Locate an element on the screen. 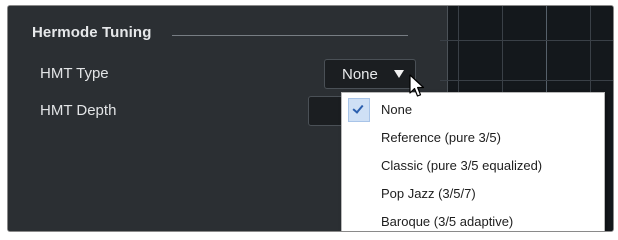  menu-item-baroque: Baroque (3/5 adaptive) is located at coordinates (473, 219).